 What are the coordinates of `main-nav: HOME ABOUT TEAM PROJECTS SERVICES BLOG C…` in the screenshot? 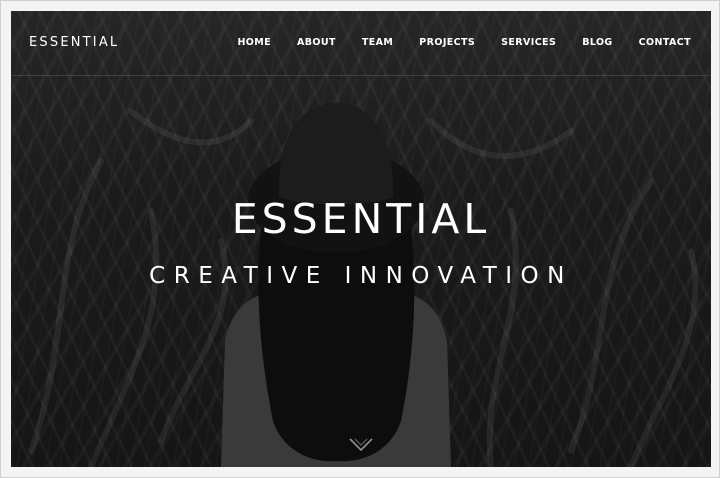 It's located at (451, 42).